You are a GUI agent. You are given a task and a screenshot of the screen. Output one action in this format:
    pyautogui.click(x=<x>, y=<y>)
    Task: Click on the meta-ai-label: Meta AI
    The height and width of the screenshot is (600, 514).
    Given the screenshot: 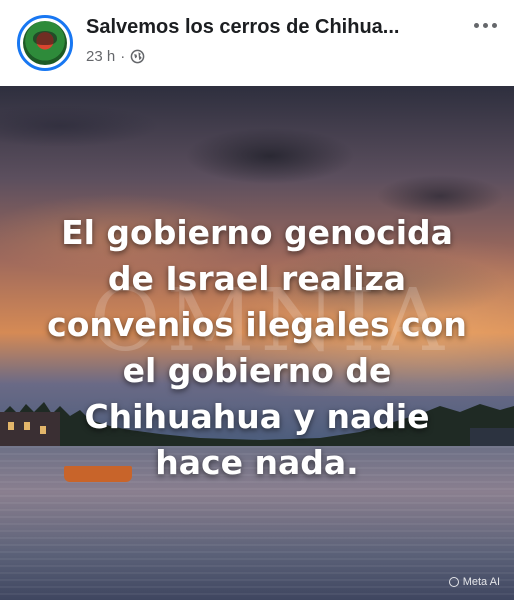 What is the action you would take?
    pyautogui.click(x=481, y=582)
    